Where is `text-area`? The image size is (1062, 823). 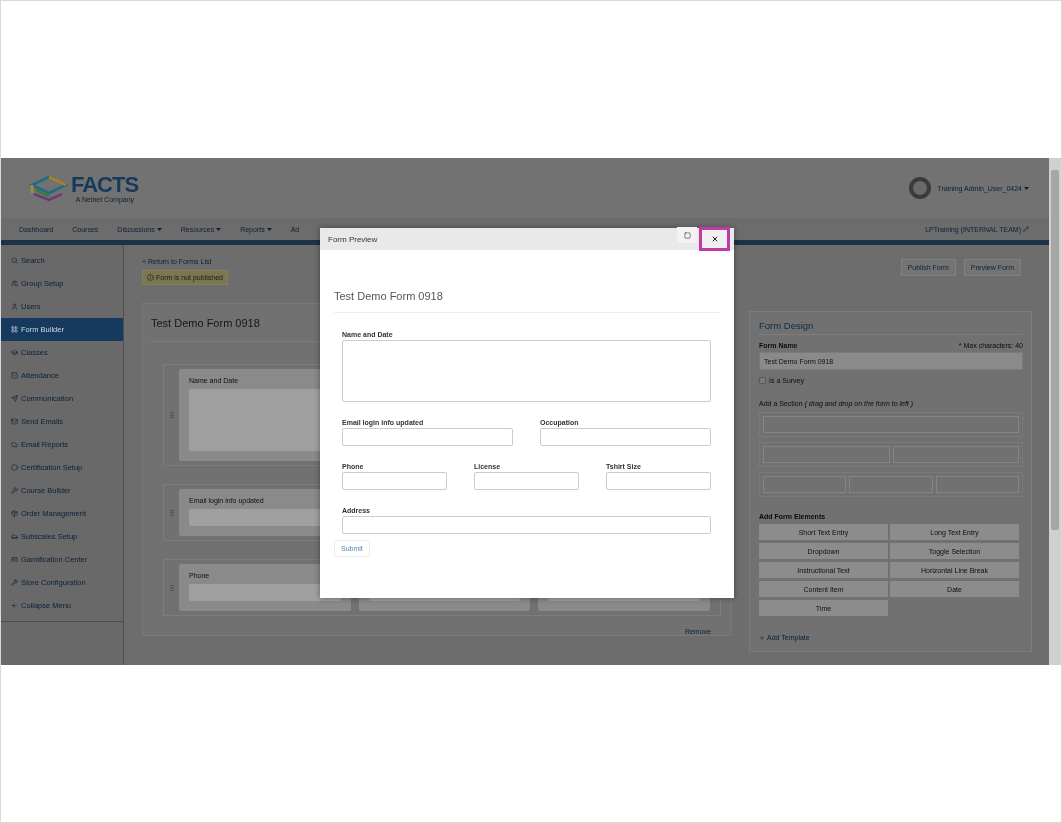
text-area is located at coordinates (526, 371).